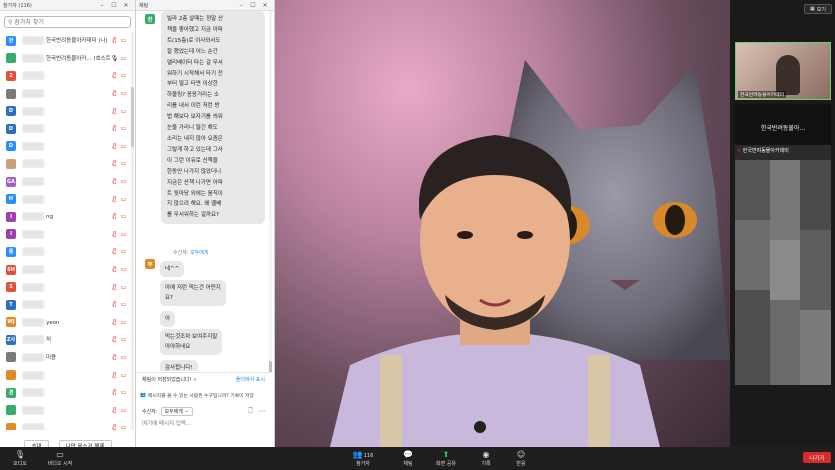 This screenshot has width=835, height=470. What do you see at coordinates (191, 342) in the screenshot?
I see `chat-message: 먹는것조차 보여주지말 아야하네요` at bounding box center [191, 342].